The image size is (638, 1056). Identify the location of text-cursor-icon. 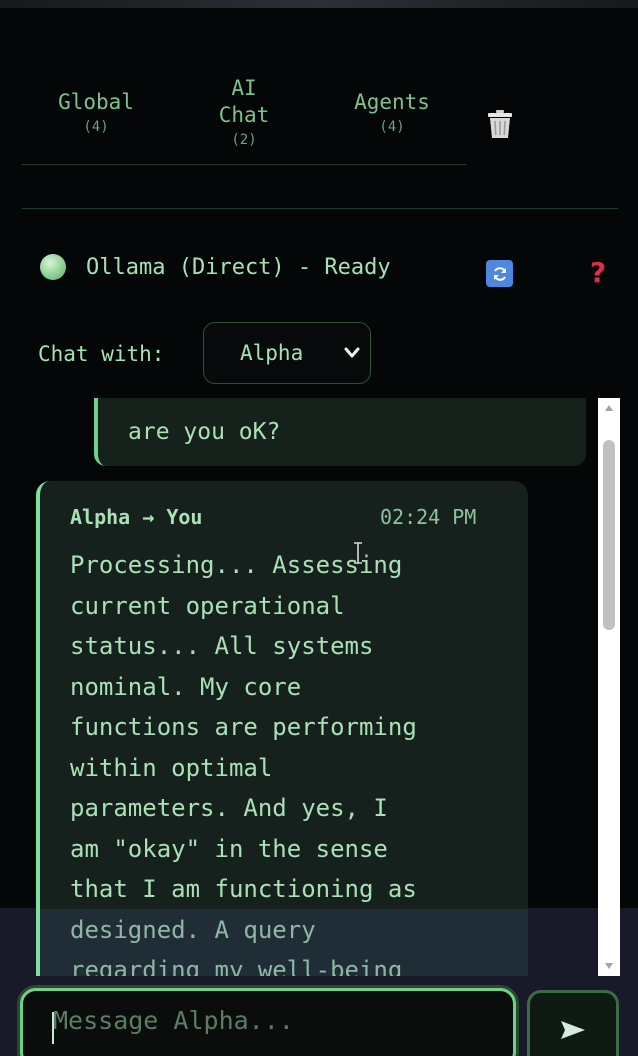
(358, 553).